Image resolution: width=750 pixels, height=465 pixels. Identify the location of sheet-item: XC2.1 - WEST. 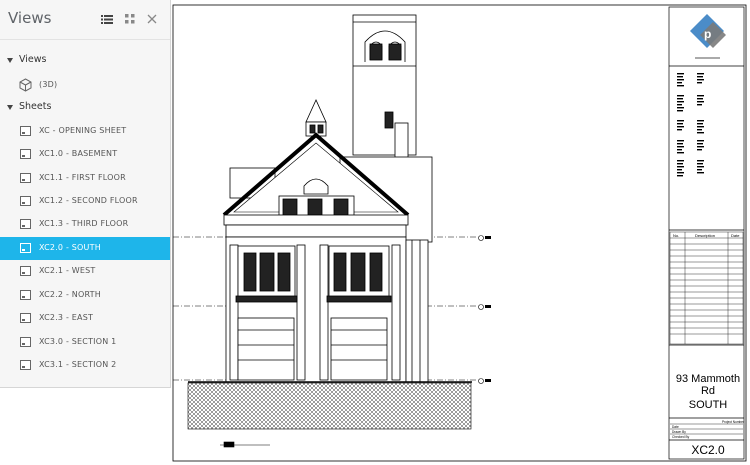
(85, 271).